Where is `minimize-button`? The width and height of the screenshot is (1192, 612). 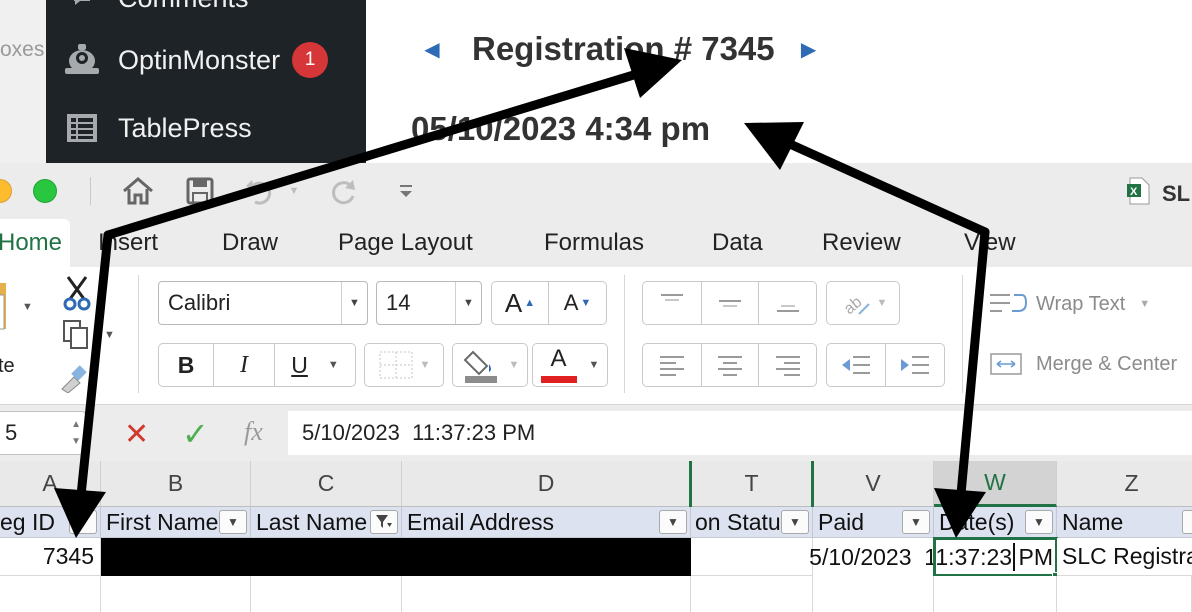 minimize-button is located at coordinates (6, 191).